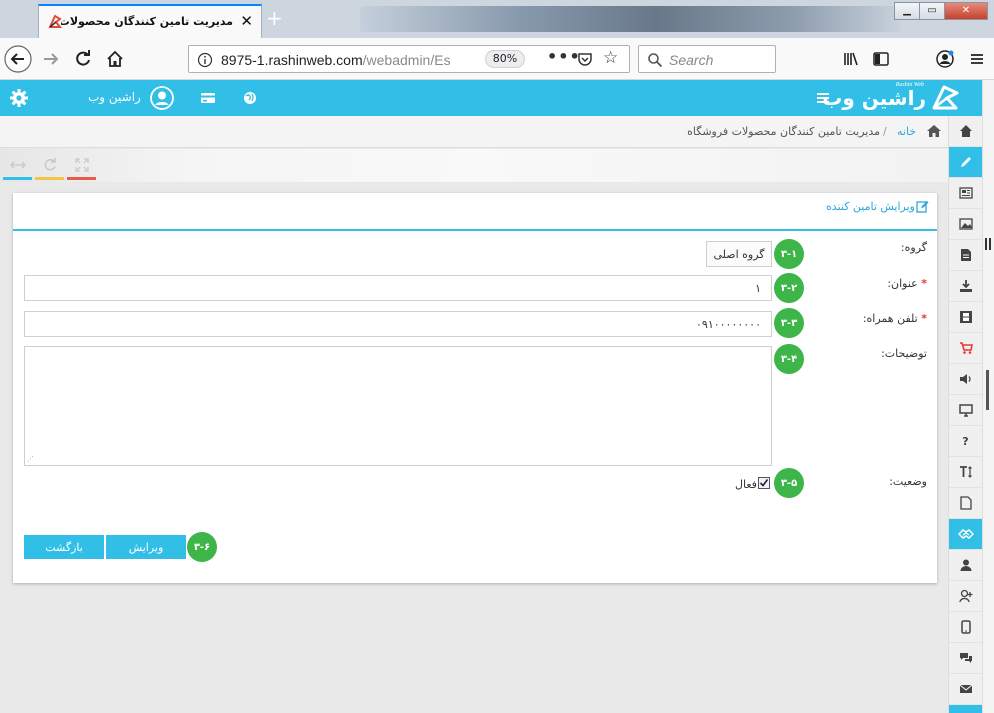 Image resolution: width=994 pixels, height=713 pixels. Describe the element at coordinates (475, 212) in the screenshot. I see `panel-header: ویرایش تامین کننده` at that location.